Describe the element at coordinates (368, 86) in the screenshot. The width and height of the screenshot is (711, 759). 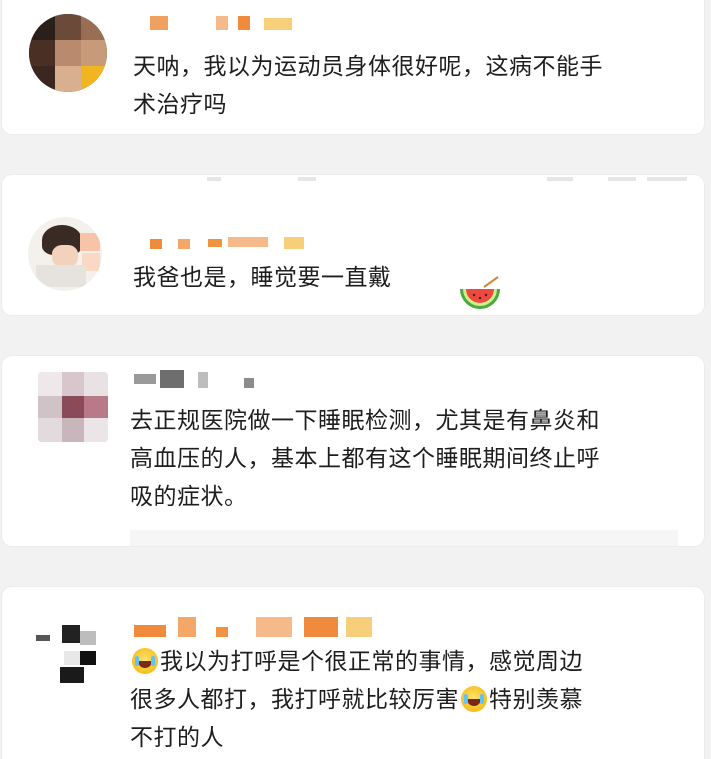
I see `comment-text: 天呐，我以为运动员身体很好呢，这病不能手 术治疗吗` at that location.